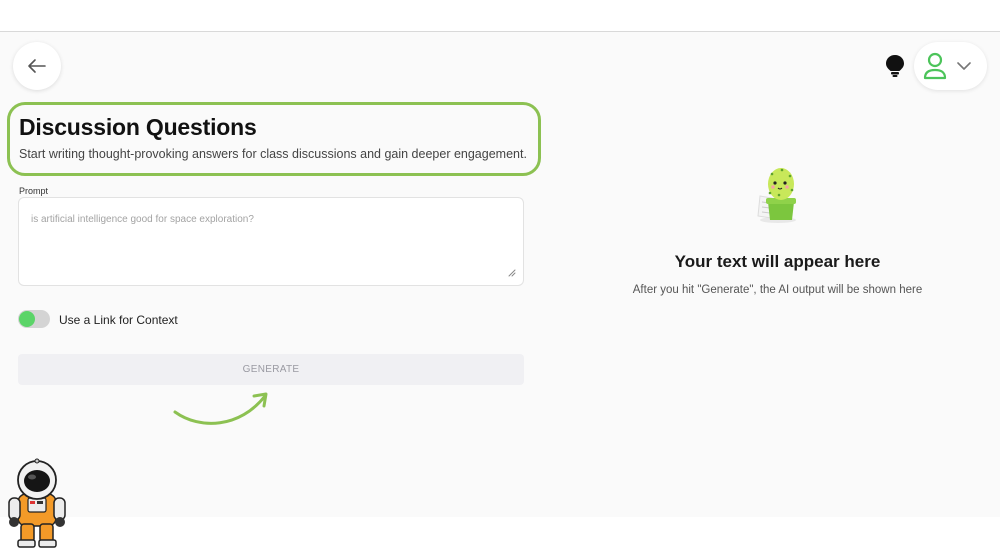 Image resolution: width=1000 pixels, height=550 pixels. Describe the element at coordinates (776, 195) in the screenshot. I see `cactus-illustration-icon` at that location.